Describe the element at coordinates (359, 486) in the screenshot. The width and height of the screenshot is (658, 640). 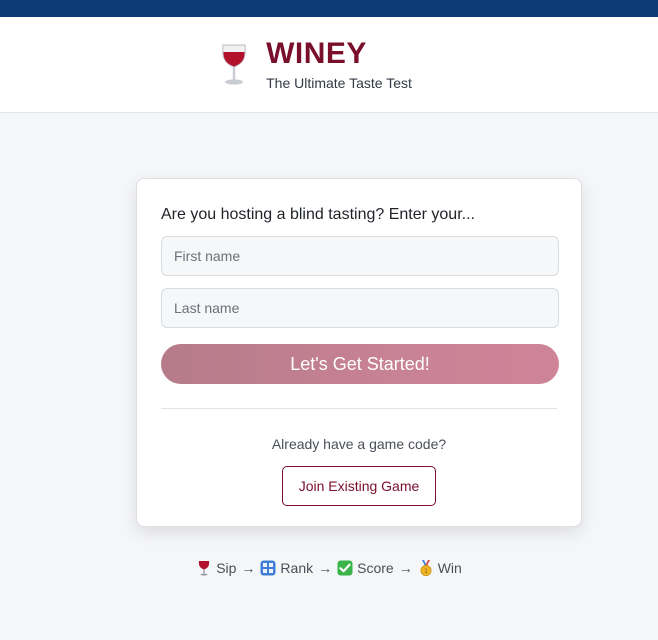
I see `join-existing-game-button: Join Existing Game` at that location.